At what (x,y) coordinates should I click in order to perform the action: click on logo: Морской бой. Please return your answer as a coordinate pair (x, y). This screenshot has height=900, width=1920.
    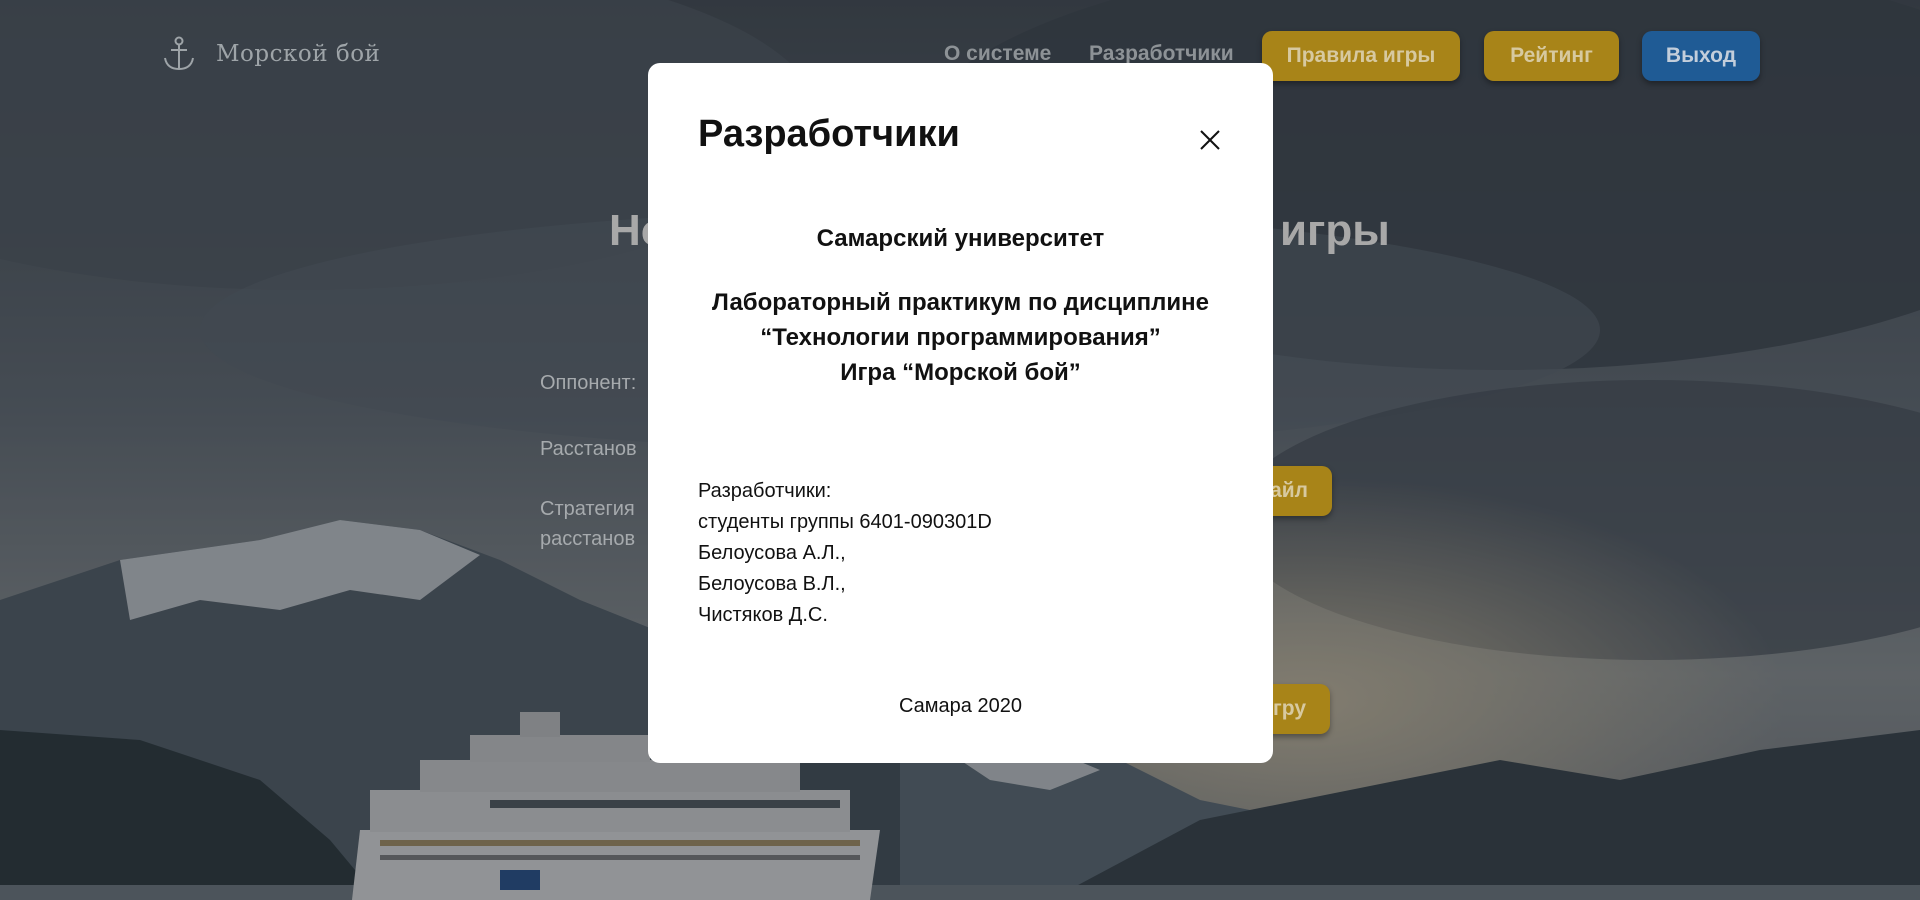
    Looking at the image, I should click on (271, 54).